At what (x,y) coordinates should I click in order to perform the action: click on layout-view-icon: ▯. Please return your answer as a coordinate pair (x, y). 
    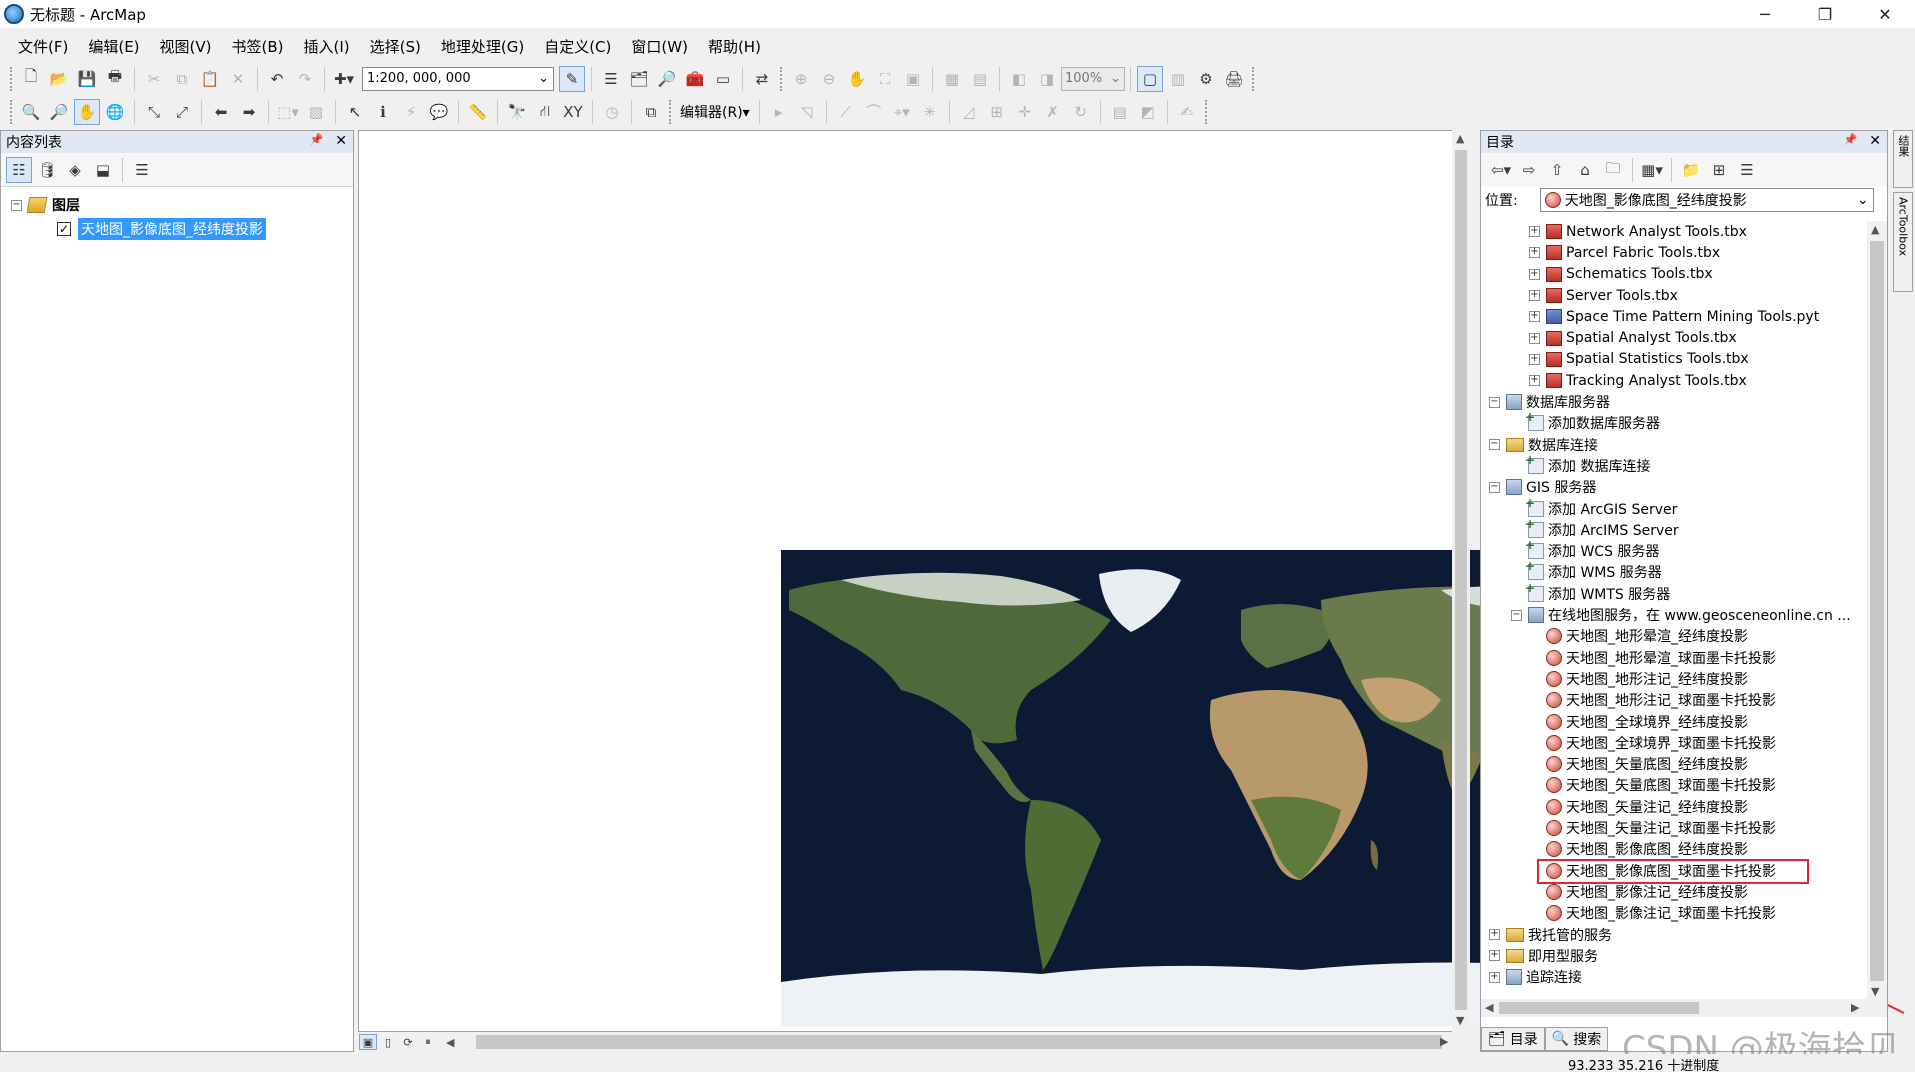
    Looking at the image, I should click on (388, 1042).